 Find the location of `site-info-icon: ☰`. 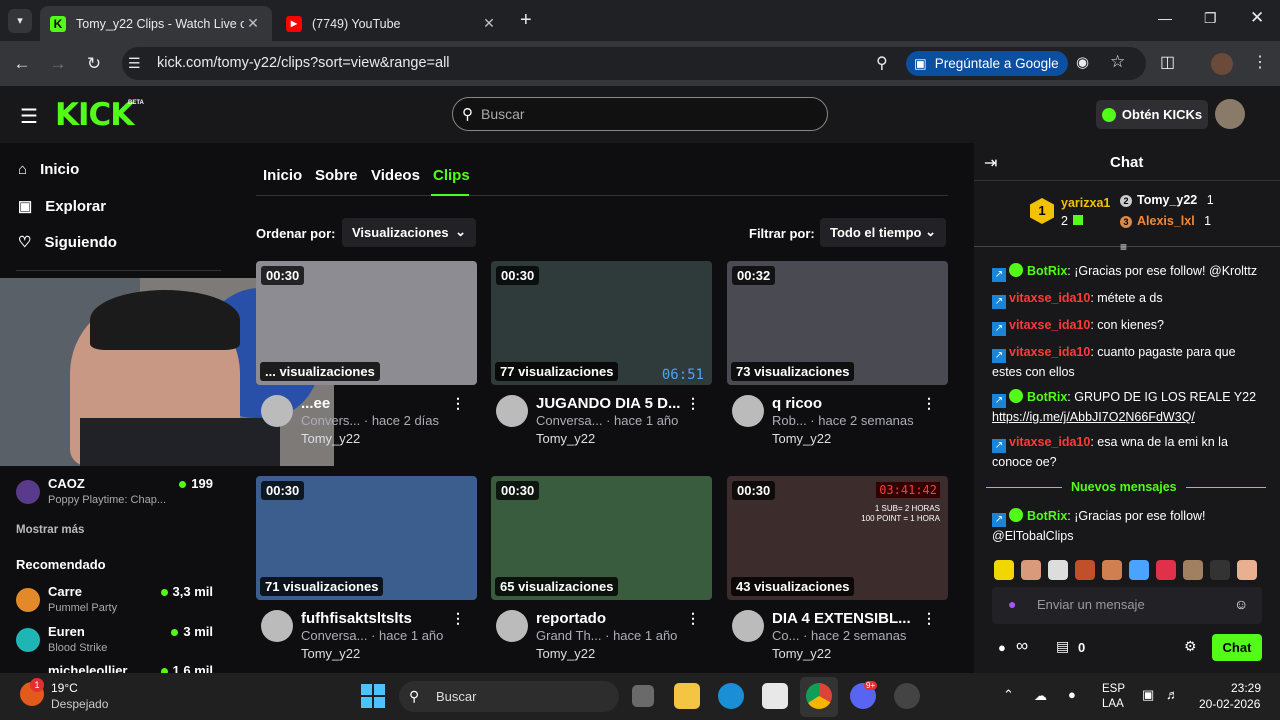

site-info-icon: ☰ is located at coordinates (134, 63).